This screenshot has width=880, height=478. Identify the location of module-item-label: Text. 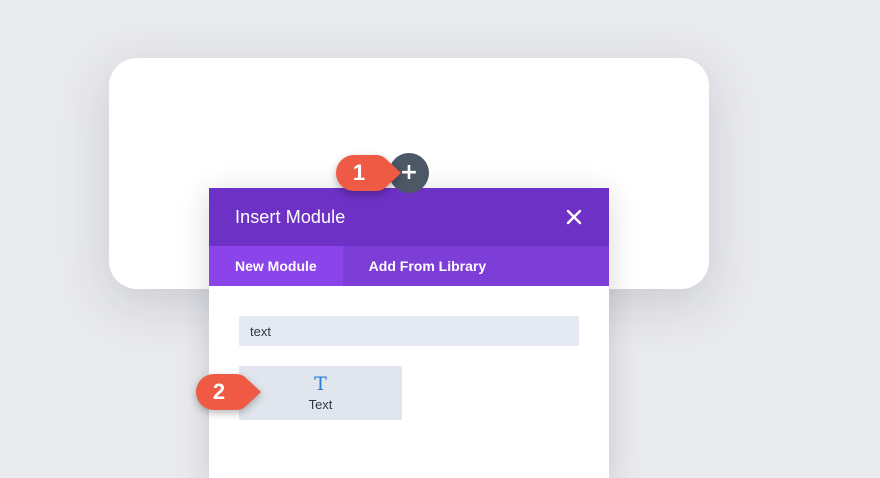
(320, 404).